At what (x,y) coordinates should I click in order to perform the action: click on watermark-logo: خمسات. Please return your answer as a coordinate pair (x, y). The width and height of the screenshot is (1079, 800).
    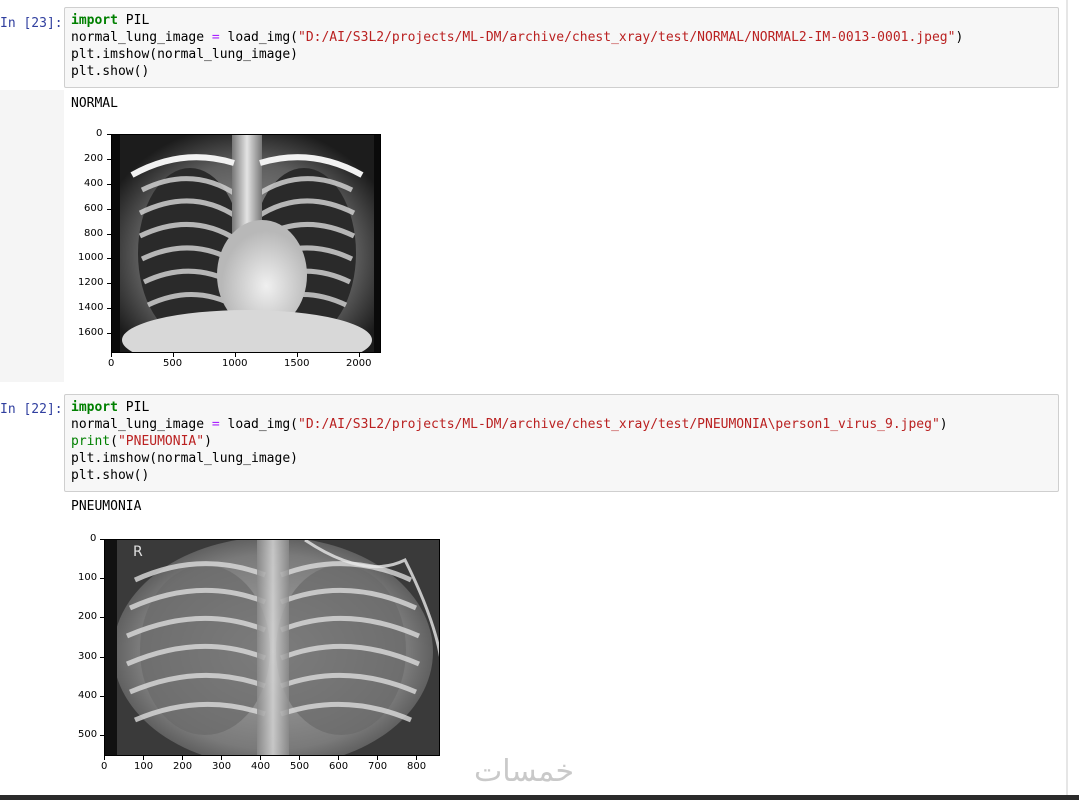
    Looking at the image, I should click on (524, 771).